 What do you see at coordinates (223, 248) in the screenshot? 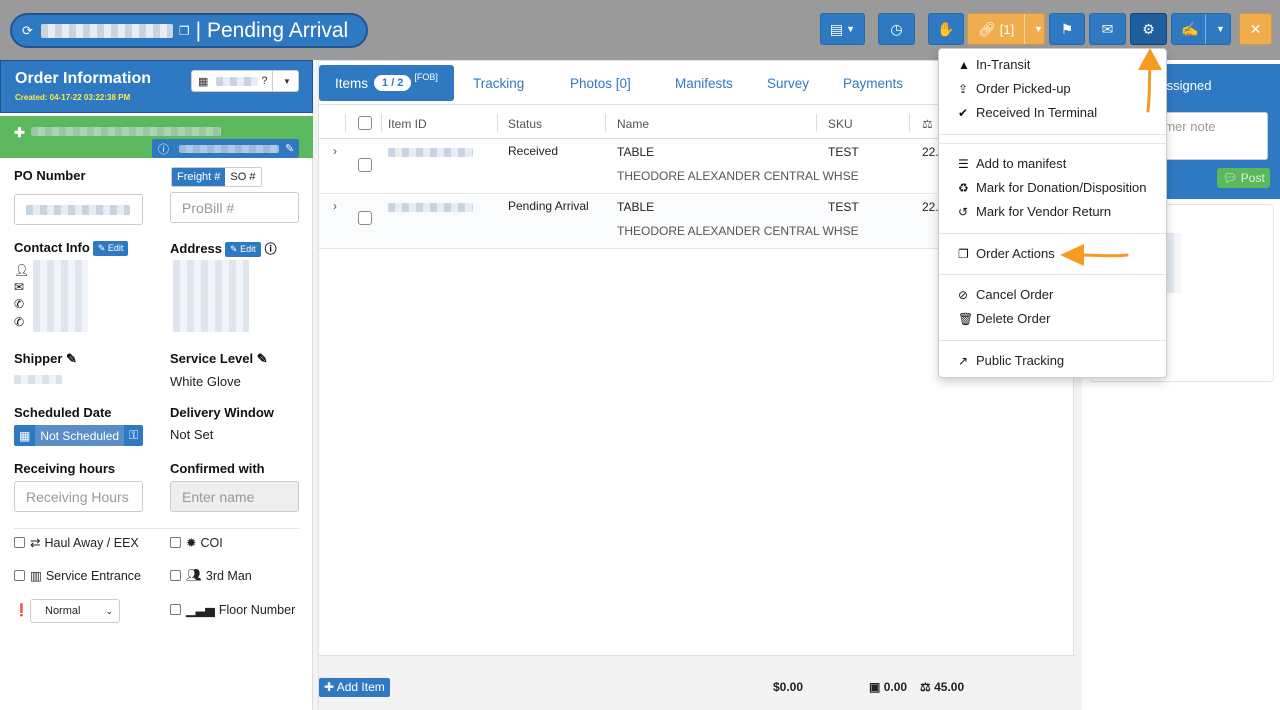
I see `address-label: Address ✎ Edit ⓘ` at bounding box center [223, 248].